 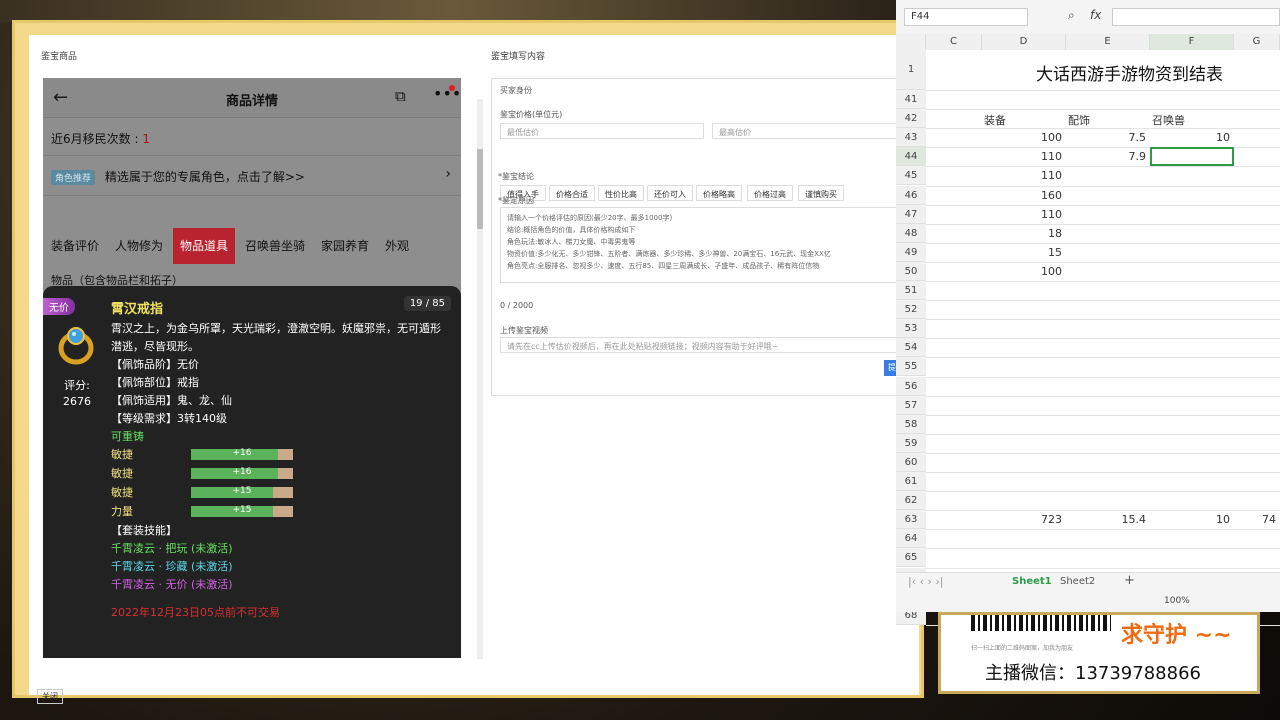 What do you see at coordinates (911, 520) in the screenshot?
I see `row-header: 63` at bounding box center [911, 520].